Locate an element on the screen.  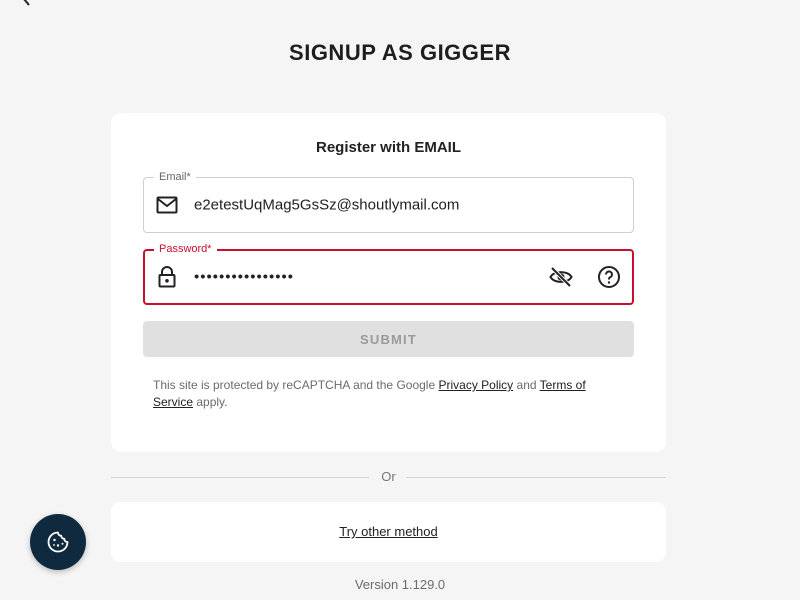
recaptcha-apply: apply. is located at coordinates (212, 402).